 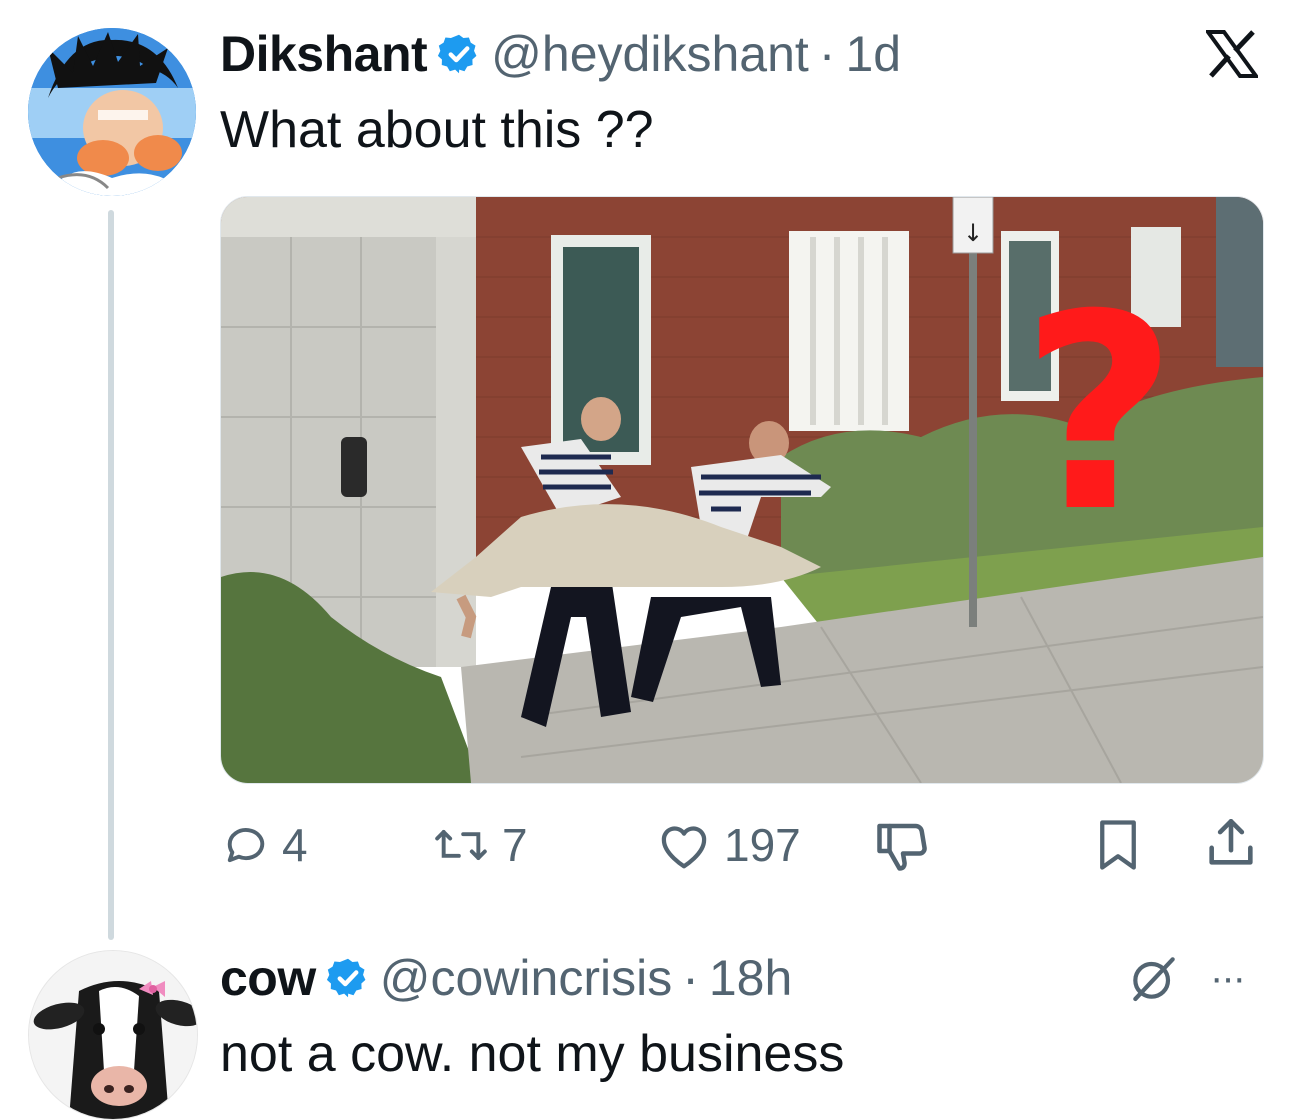 I want to click on tweet-text: not a cow. not my business, so click(x=532, y=1054).